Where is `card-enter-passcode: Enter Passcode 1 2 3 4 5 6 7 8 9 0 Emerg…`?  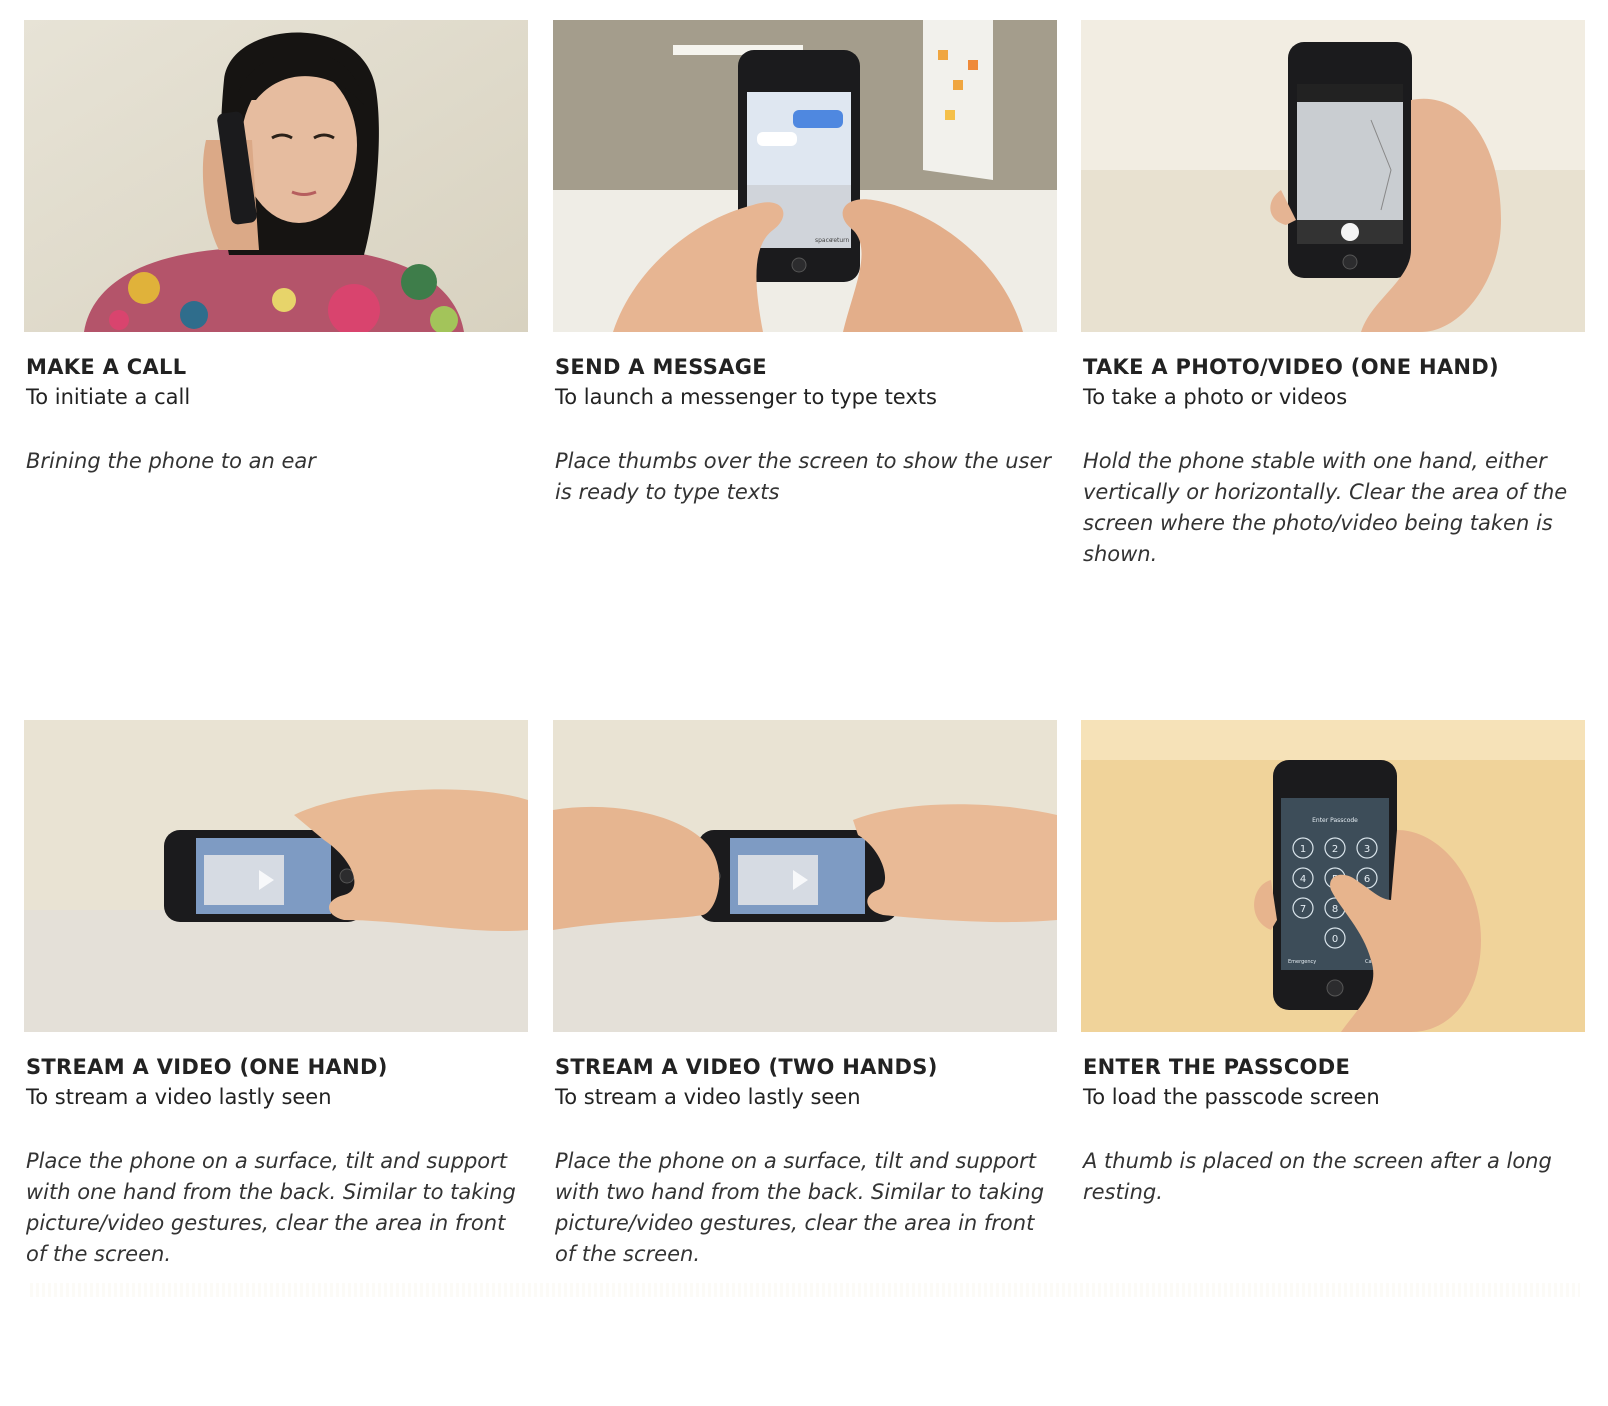
card-enter-passcode: Enter Passcode 1 2 3 4 5 6 7 8 9 0 Emerg… is located at coordinates (1333, 964).